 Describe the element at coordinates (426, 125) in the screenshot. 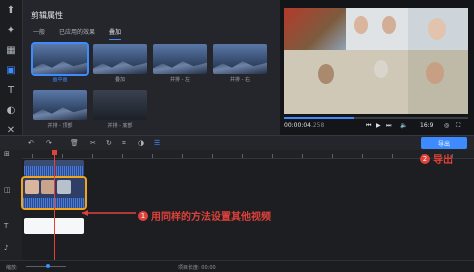

I see `aspect-ratio-select: 16:9` at that location.